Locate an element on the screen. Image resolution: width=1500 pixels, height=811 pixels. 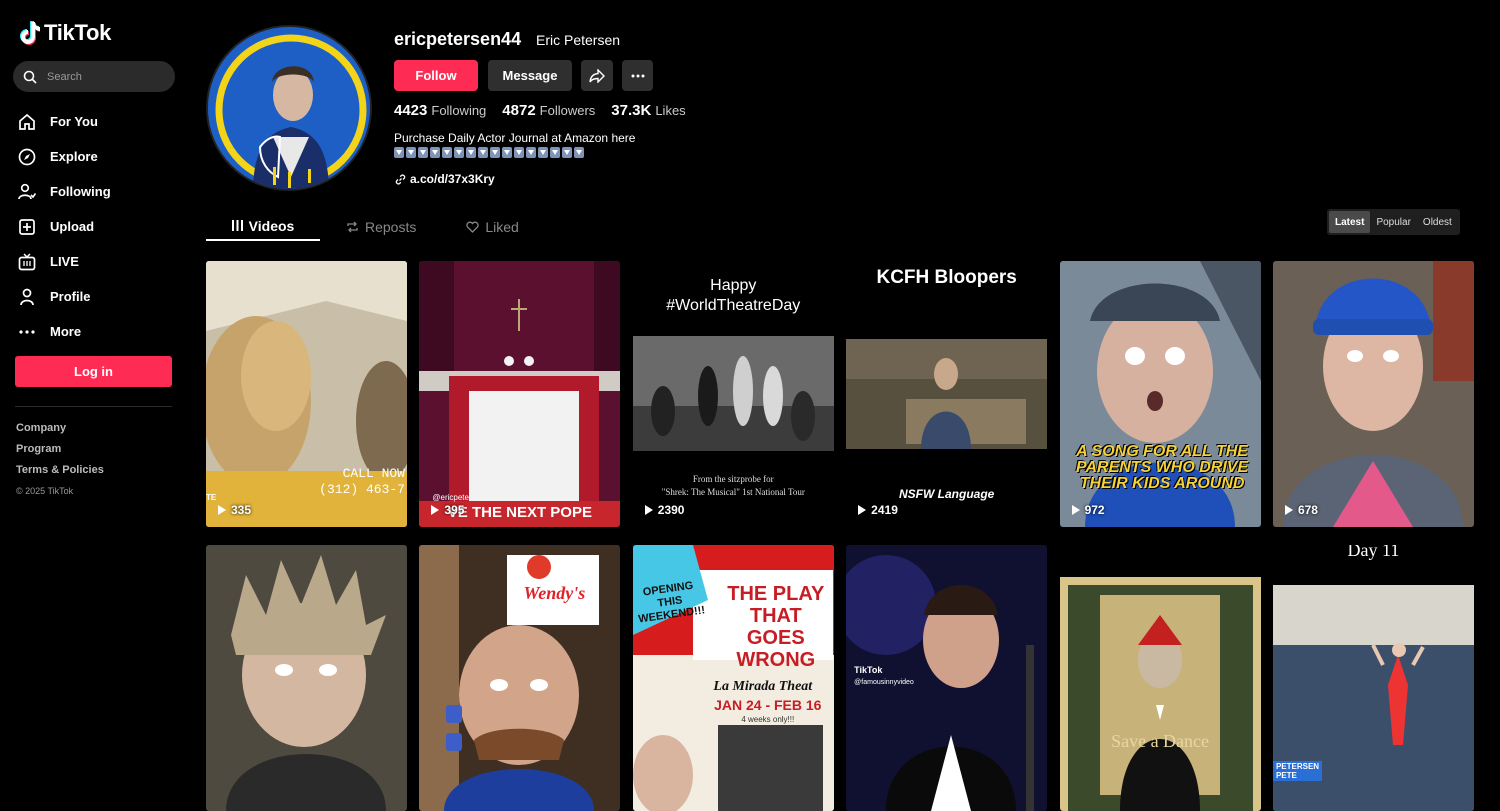
video-title-text: Happy #WorldTheatreDay is located at coordinates (733, 295).